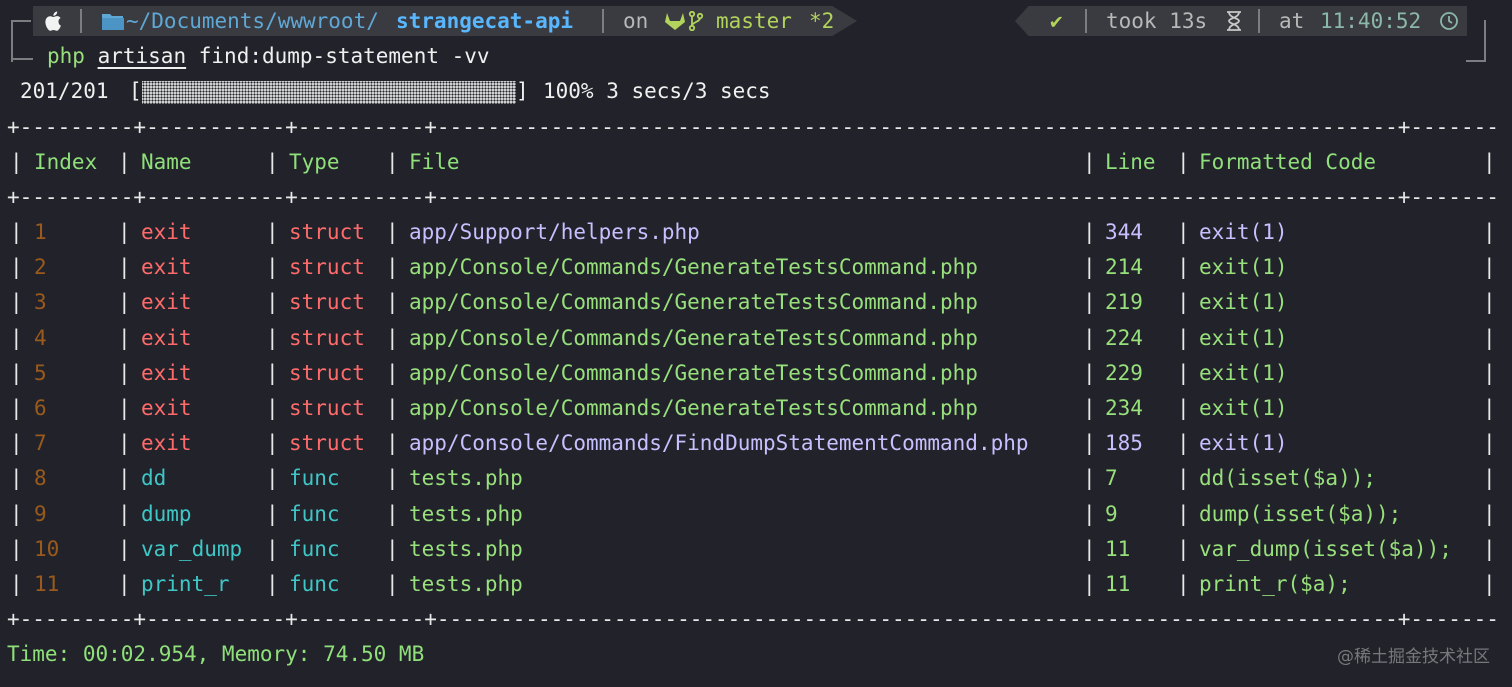  I want to click on table-cell-name: var_dump, so click(192, 548).